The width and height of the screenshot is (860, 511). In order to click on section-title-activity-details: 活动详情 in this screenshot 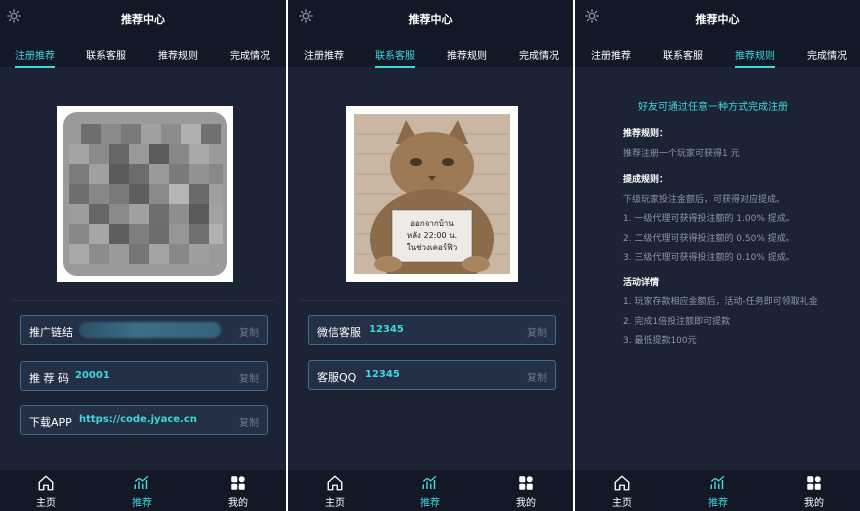, I will do `click(641, 283)`.